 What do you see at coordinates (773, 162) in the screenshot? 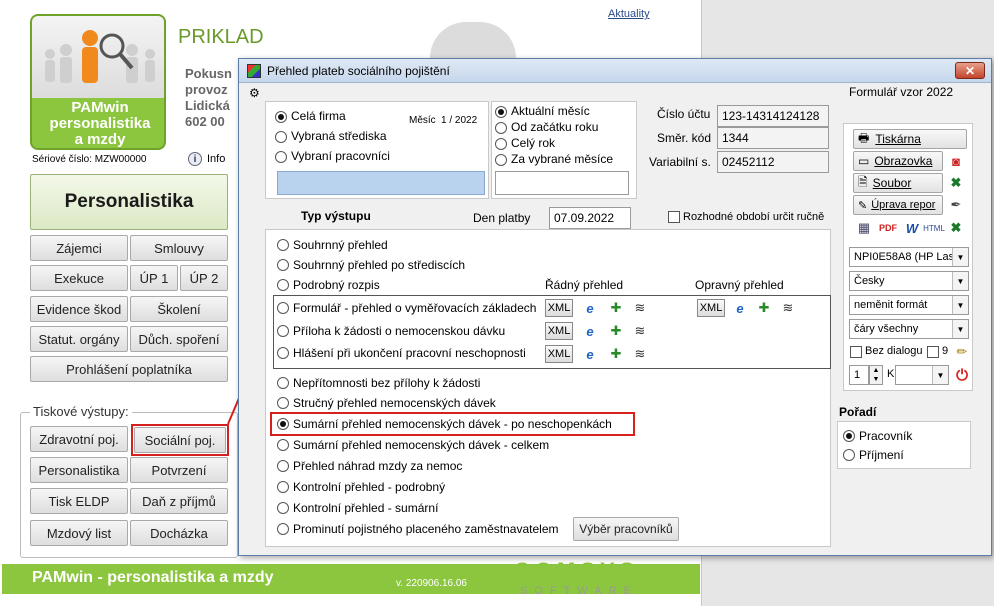
I see `variabilni-field: 02452112` at bounding box center [773, 162].